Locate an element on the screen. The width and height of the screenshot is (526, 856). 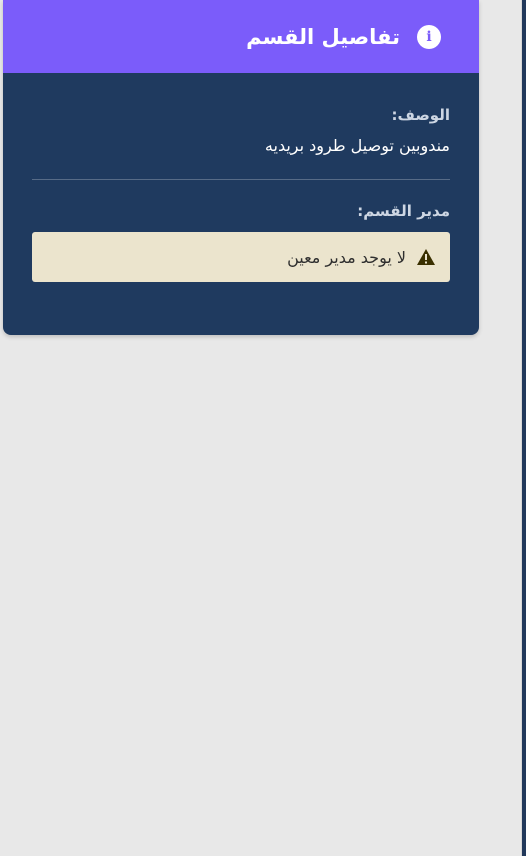
warning-icon is located at coordinates (426, 257).